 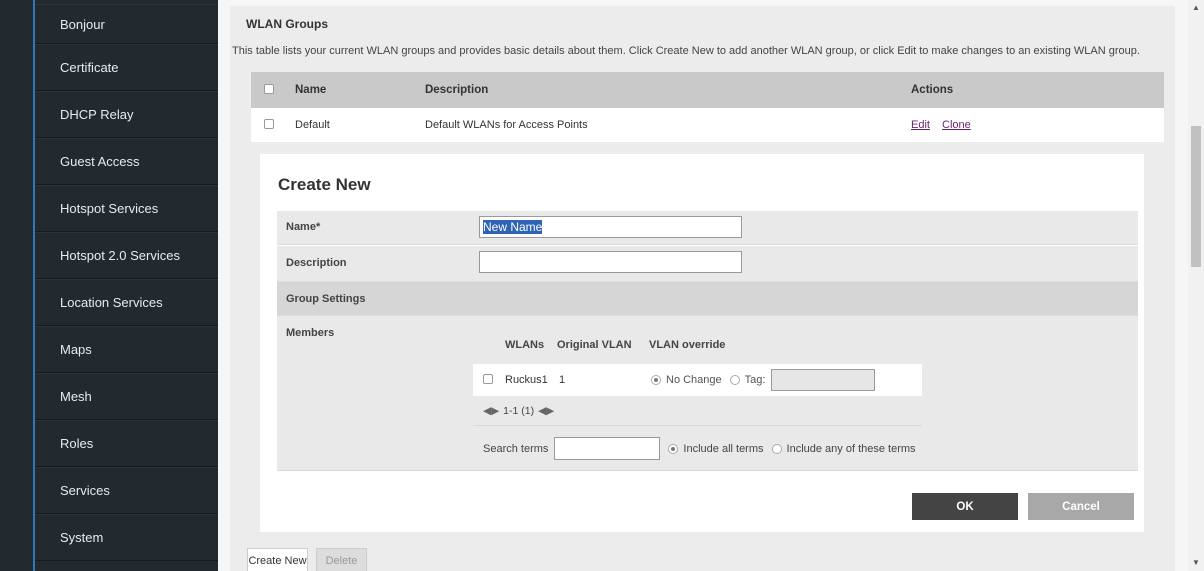 What do you see at coordinates (610, 227) in the screenshot?
I see `name-input: New Name` at bounding box center [610, 227].